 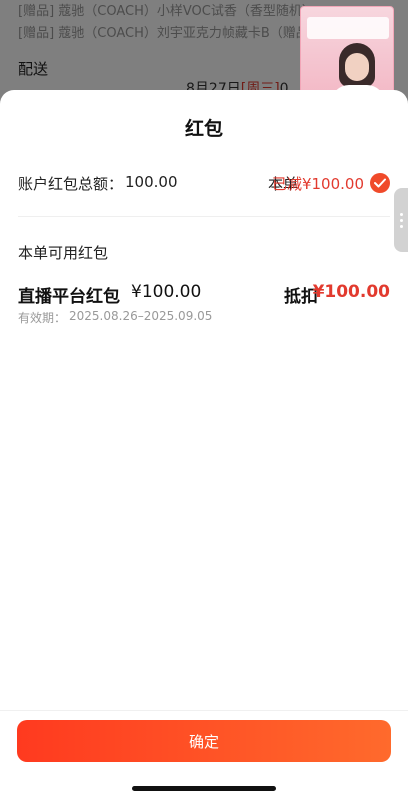 I want to click on coupon-value: ¥100.00, so click(x=166, y=292).